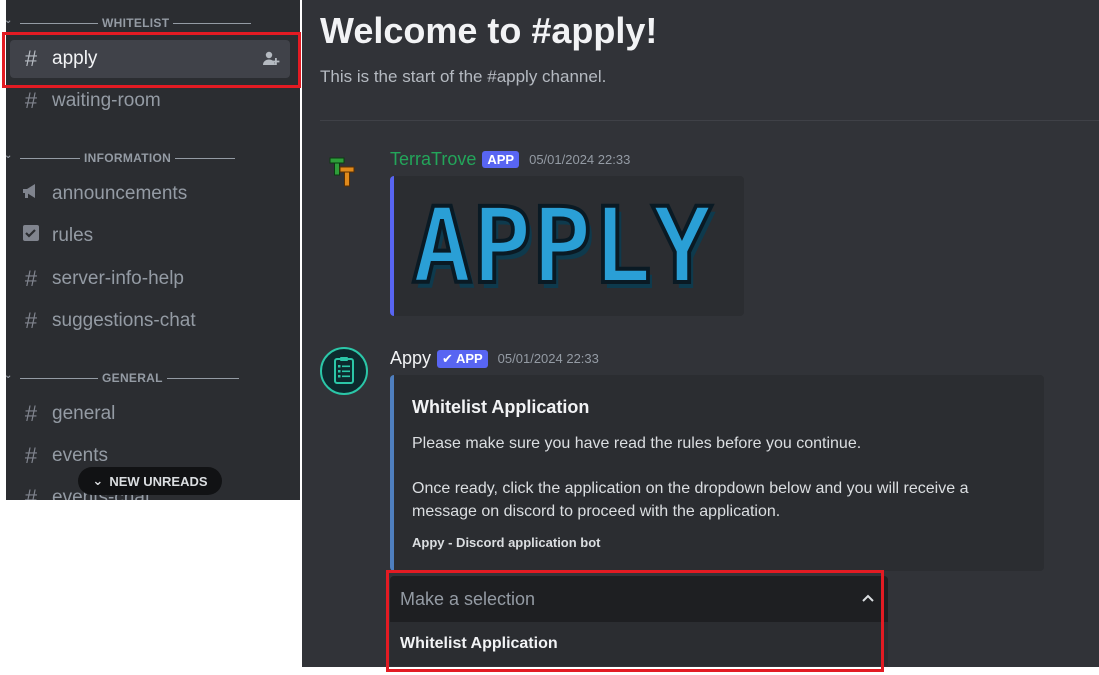  I want to click on highlight-dropdown, so click(635, 621).